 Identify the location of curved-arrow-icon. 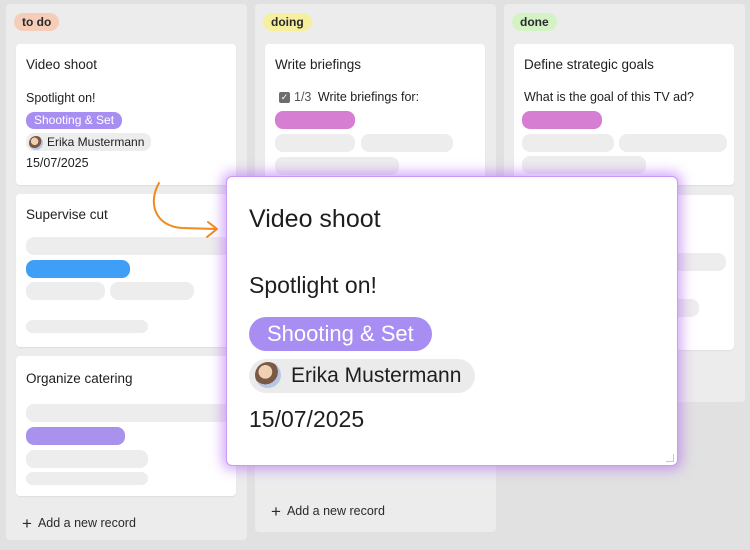
(185, 210).